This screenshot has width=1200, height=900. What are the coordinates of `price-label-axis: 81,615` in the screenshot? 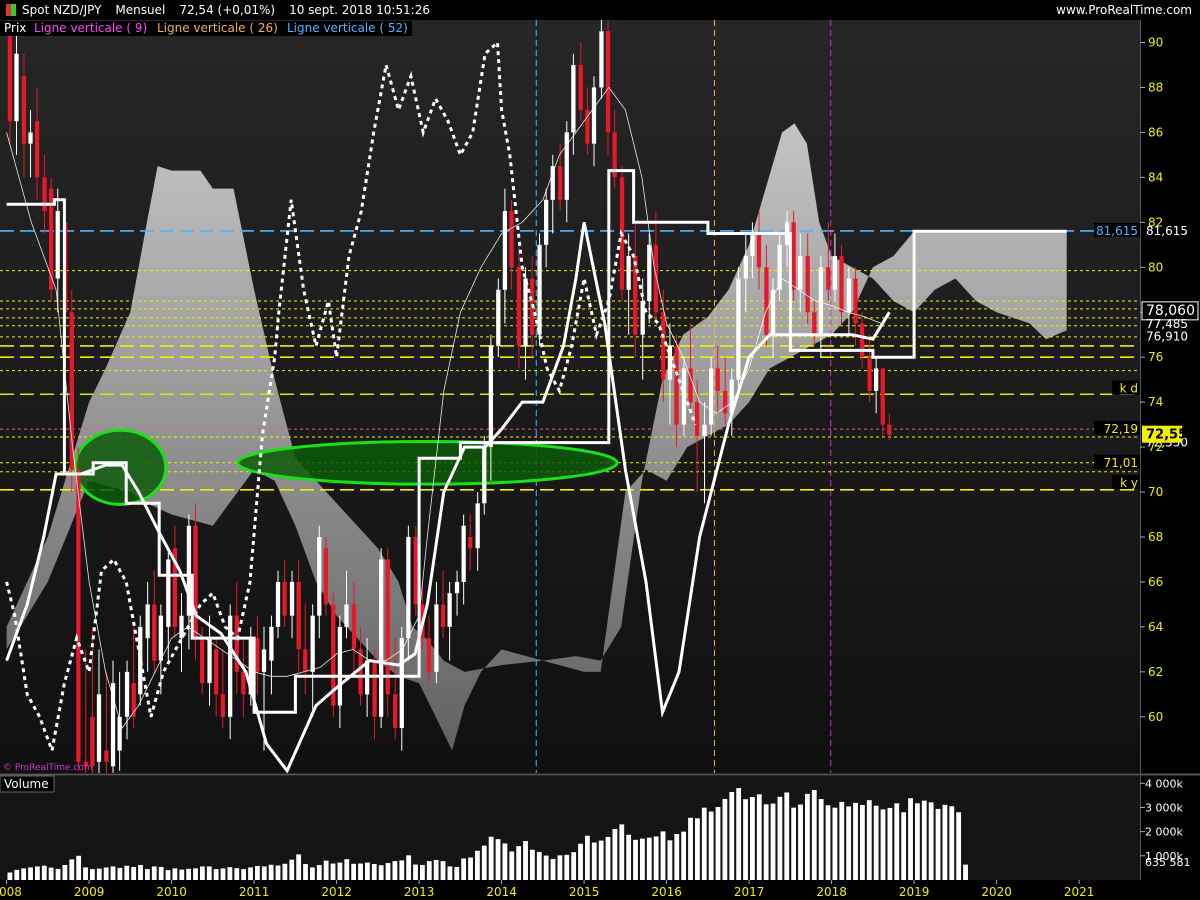 It's located at (1167, 231).